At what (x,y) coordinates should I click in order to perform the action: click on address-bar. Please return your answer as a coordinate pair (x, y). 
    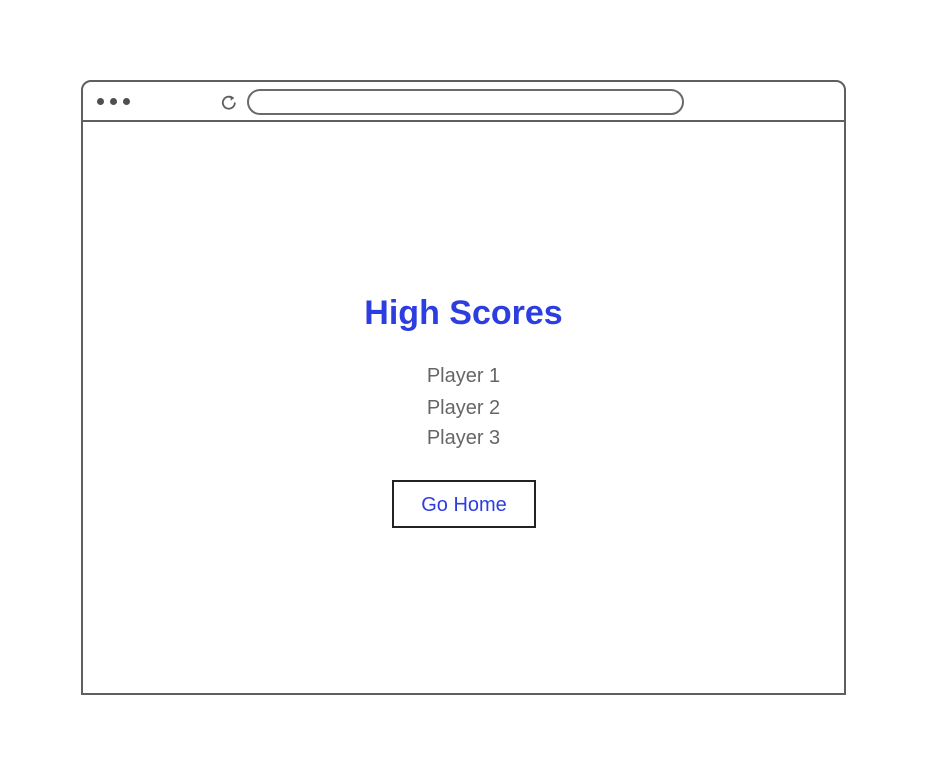
    Looking at the image, I should click on (465, 102).